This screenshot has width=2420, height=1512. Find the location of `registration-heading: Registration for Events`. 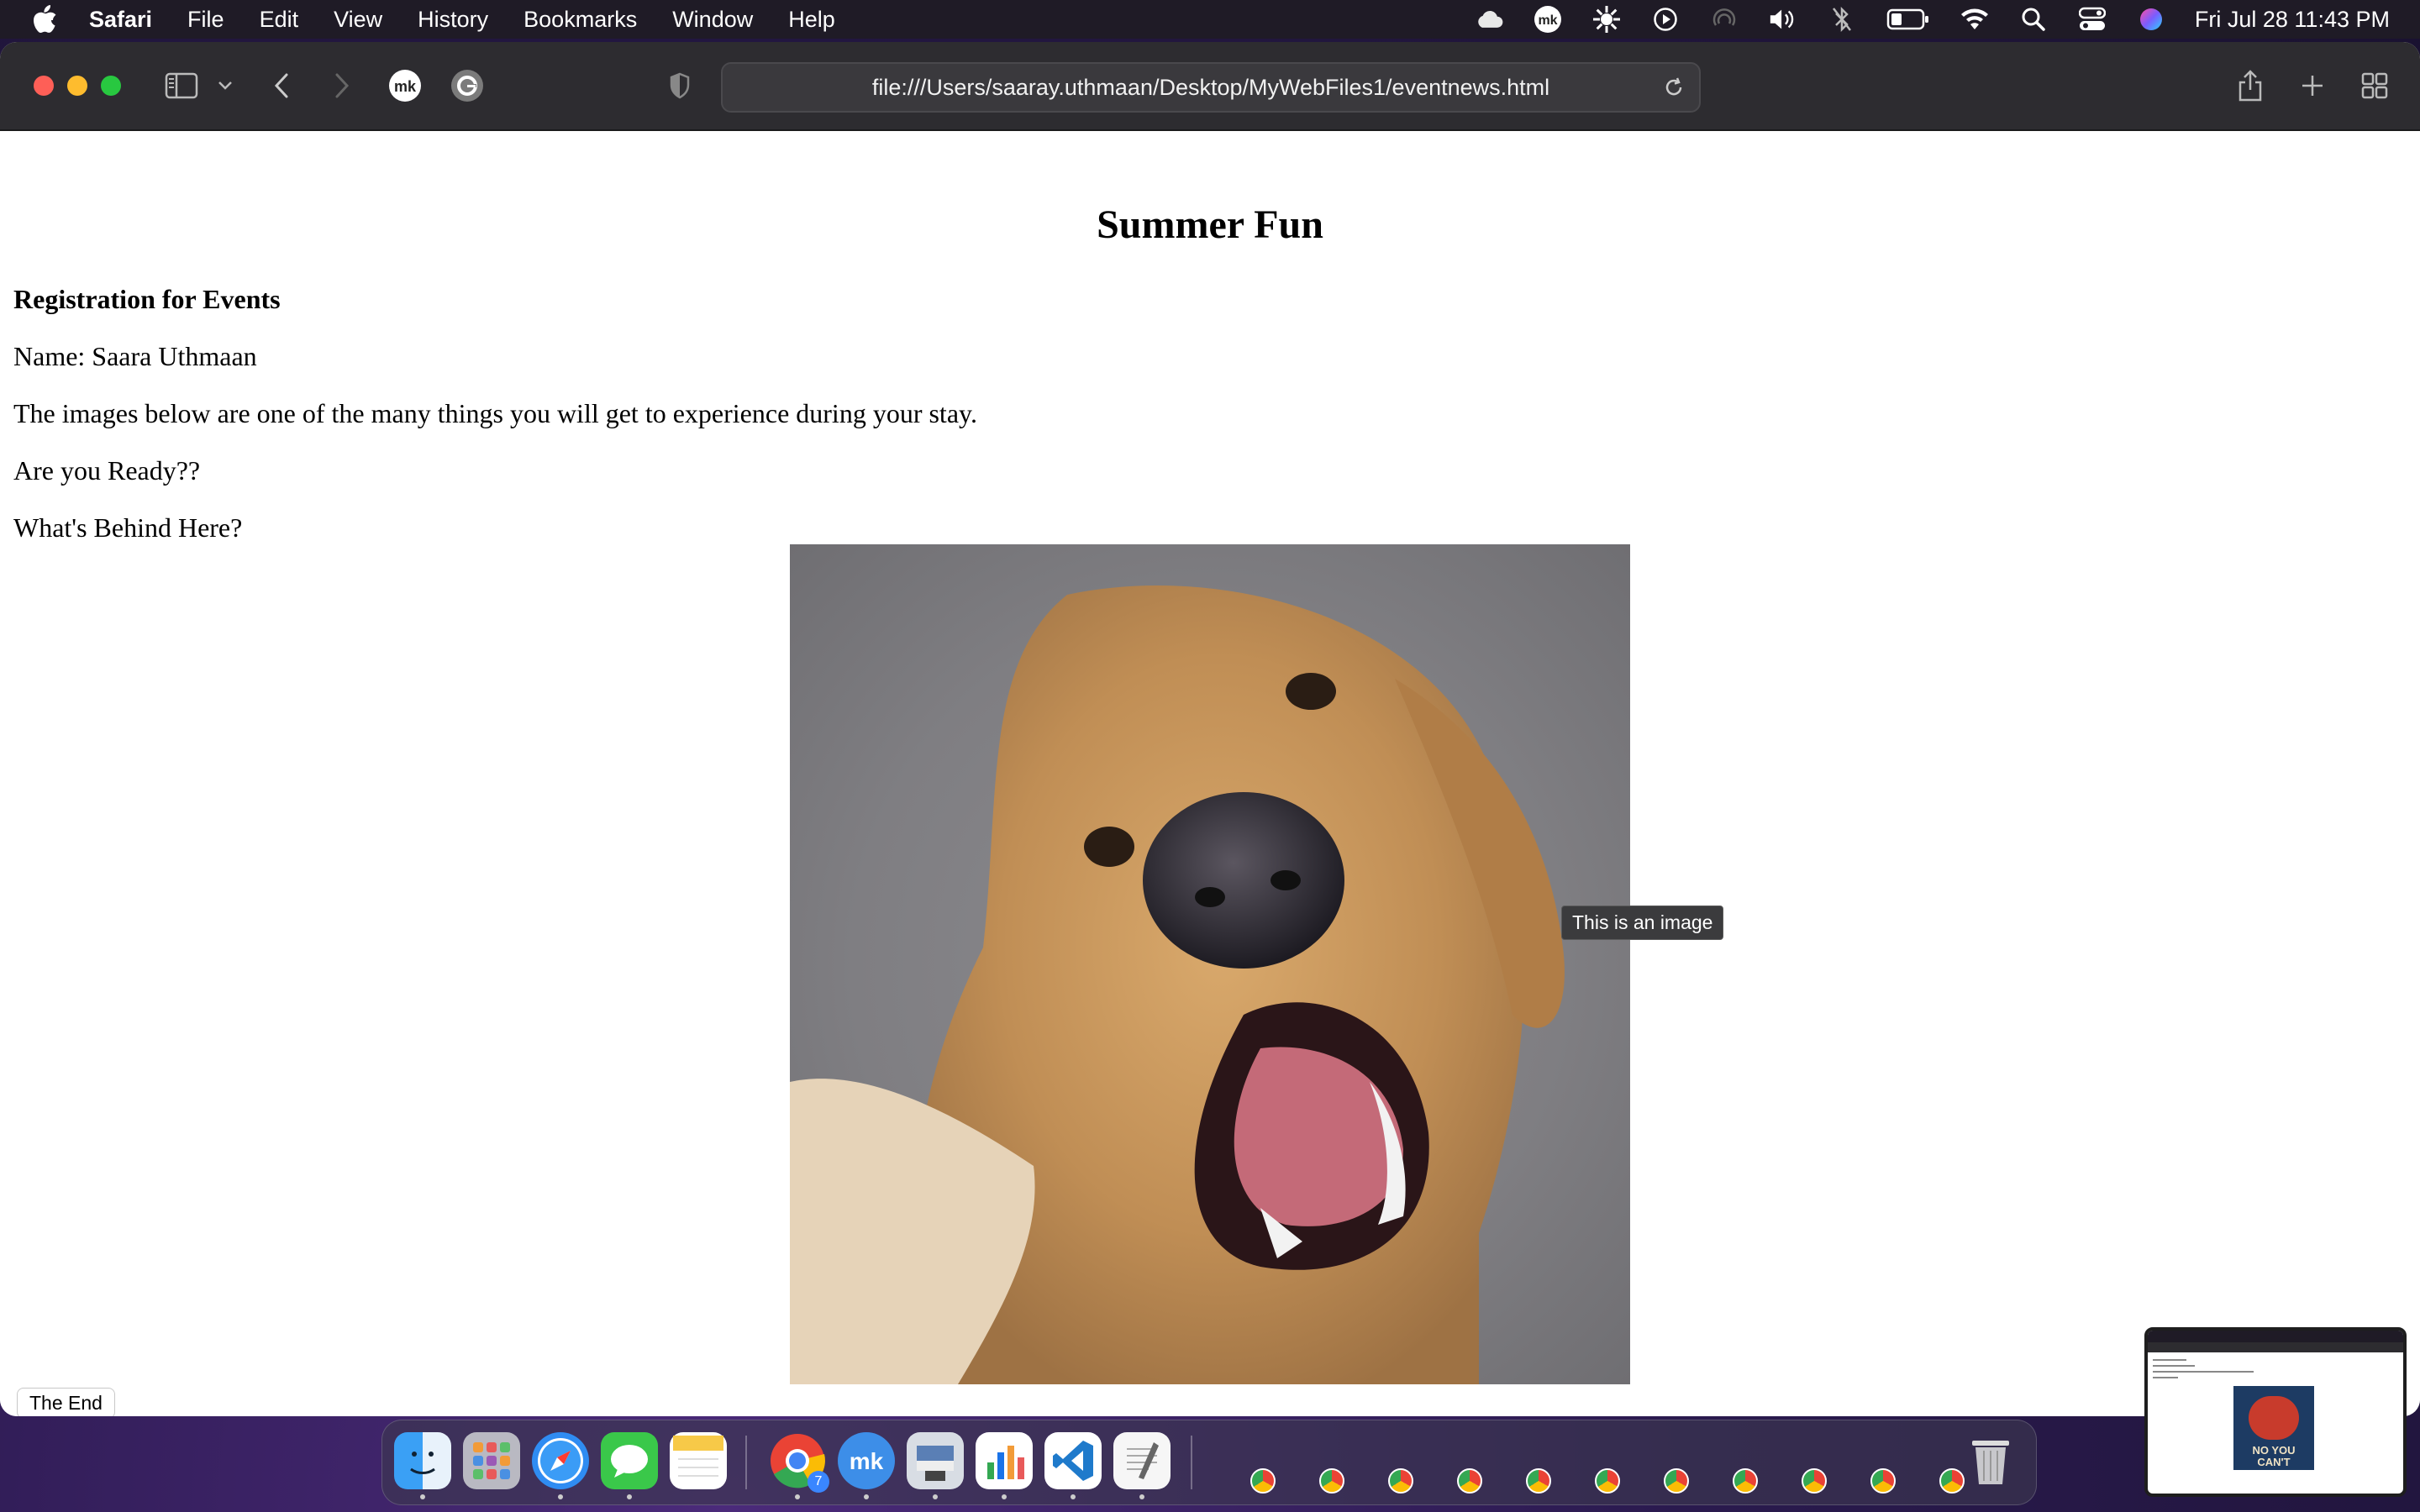

registration-heading: Registration for Events is located at coordinates (147, 299).